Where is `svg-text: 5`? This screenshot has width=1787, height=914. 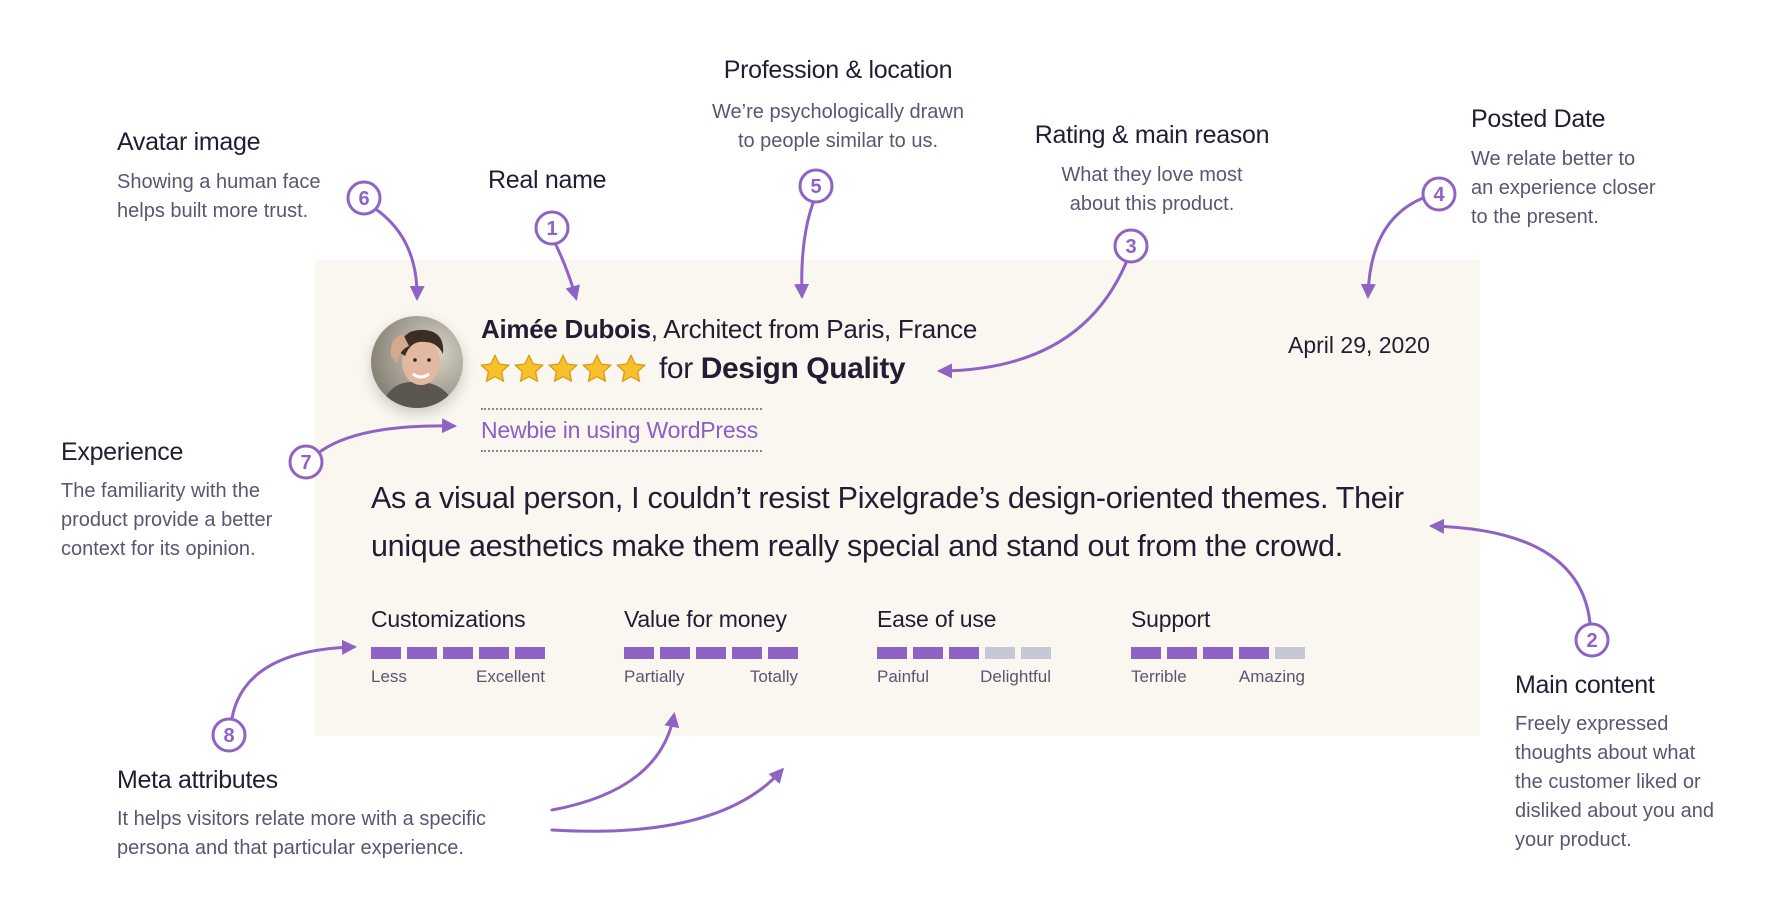 svg-text: 5 is located at coordinates (815, 187).